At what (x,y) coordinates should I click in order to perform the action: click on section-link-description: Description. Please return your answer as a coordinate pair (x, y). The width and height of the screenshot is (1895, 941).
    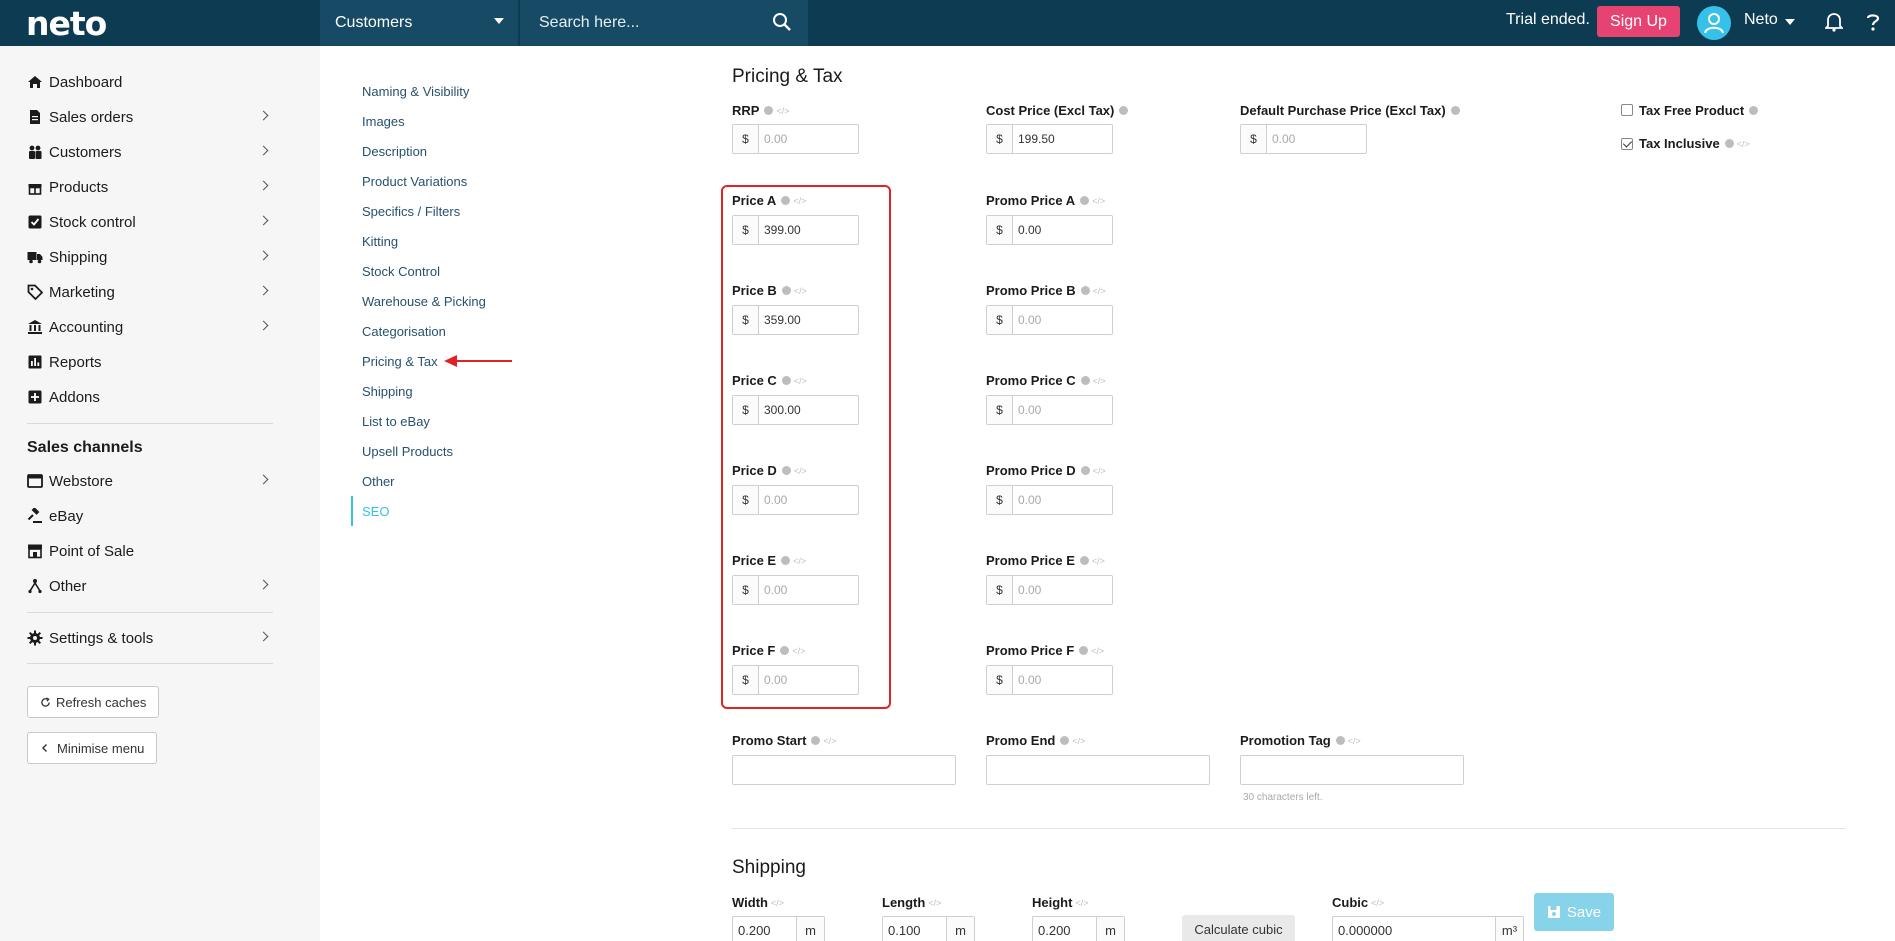
    Looking at the image, I should click on (394, 151).